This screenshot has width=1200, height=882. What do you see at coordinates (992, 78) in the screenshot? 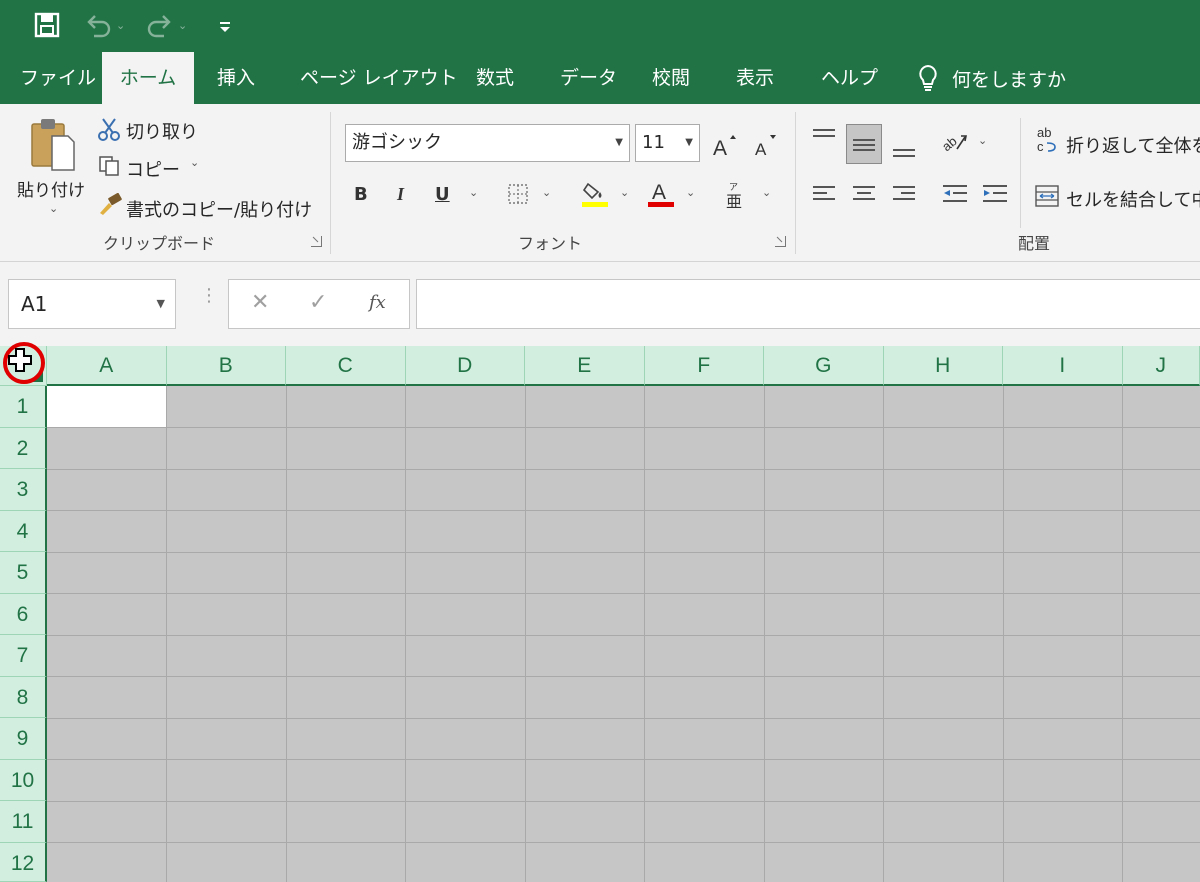
I see `tell-me-search: 何をしますか` at bounding box center [992, 78].